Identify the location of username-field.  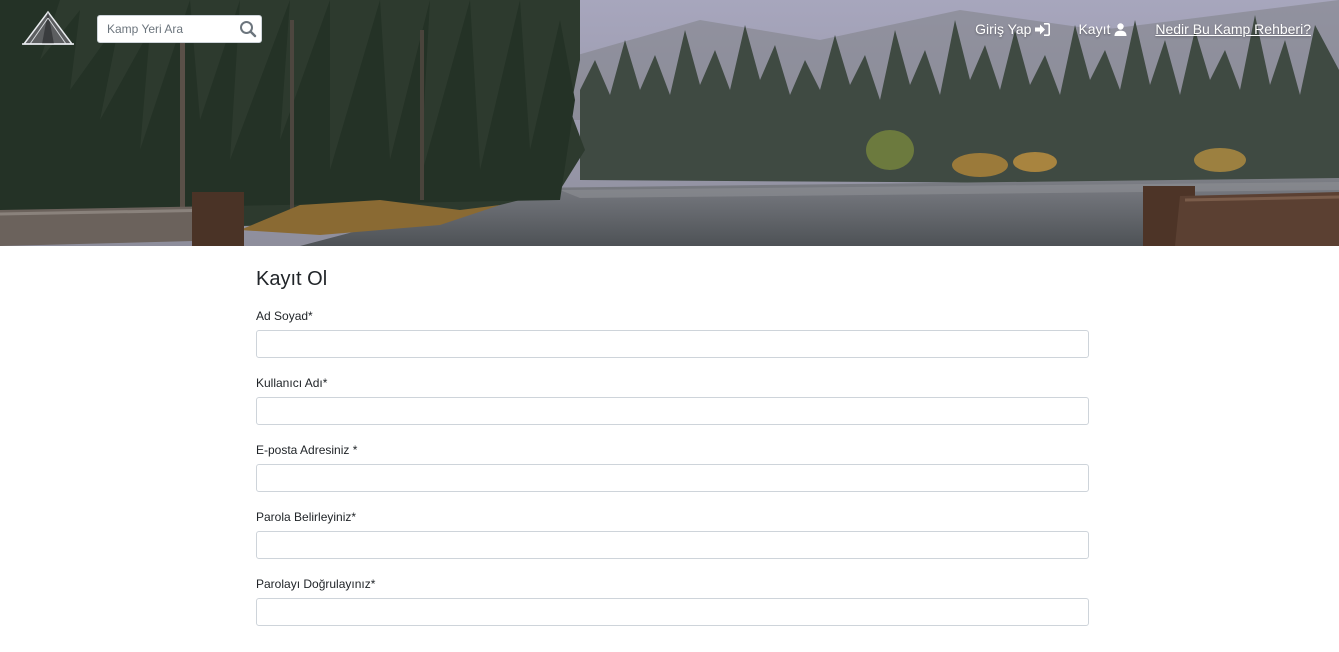
(672, 411).